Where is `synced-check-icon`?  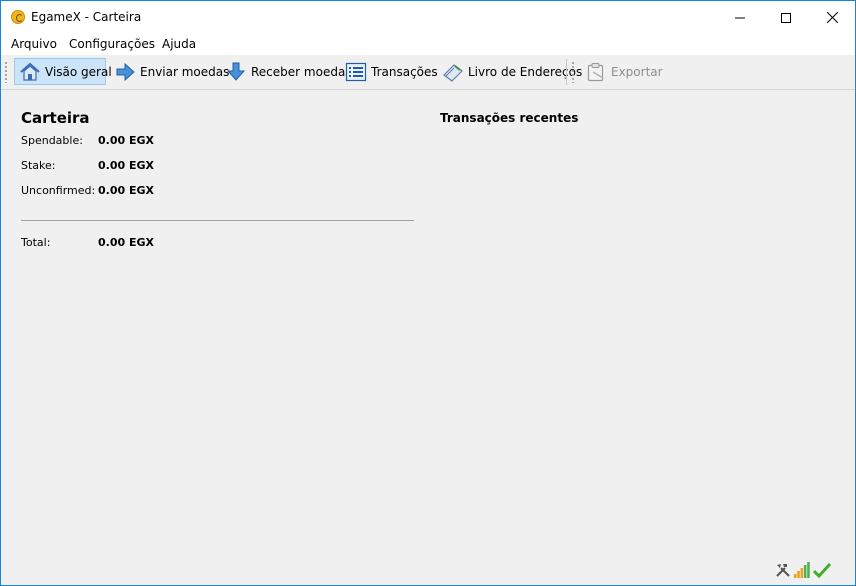 synced-check-icon is located at coordinates (822, 570).